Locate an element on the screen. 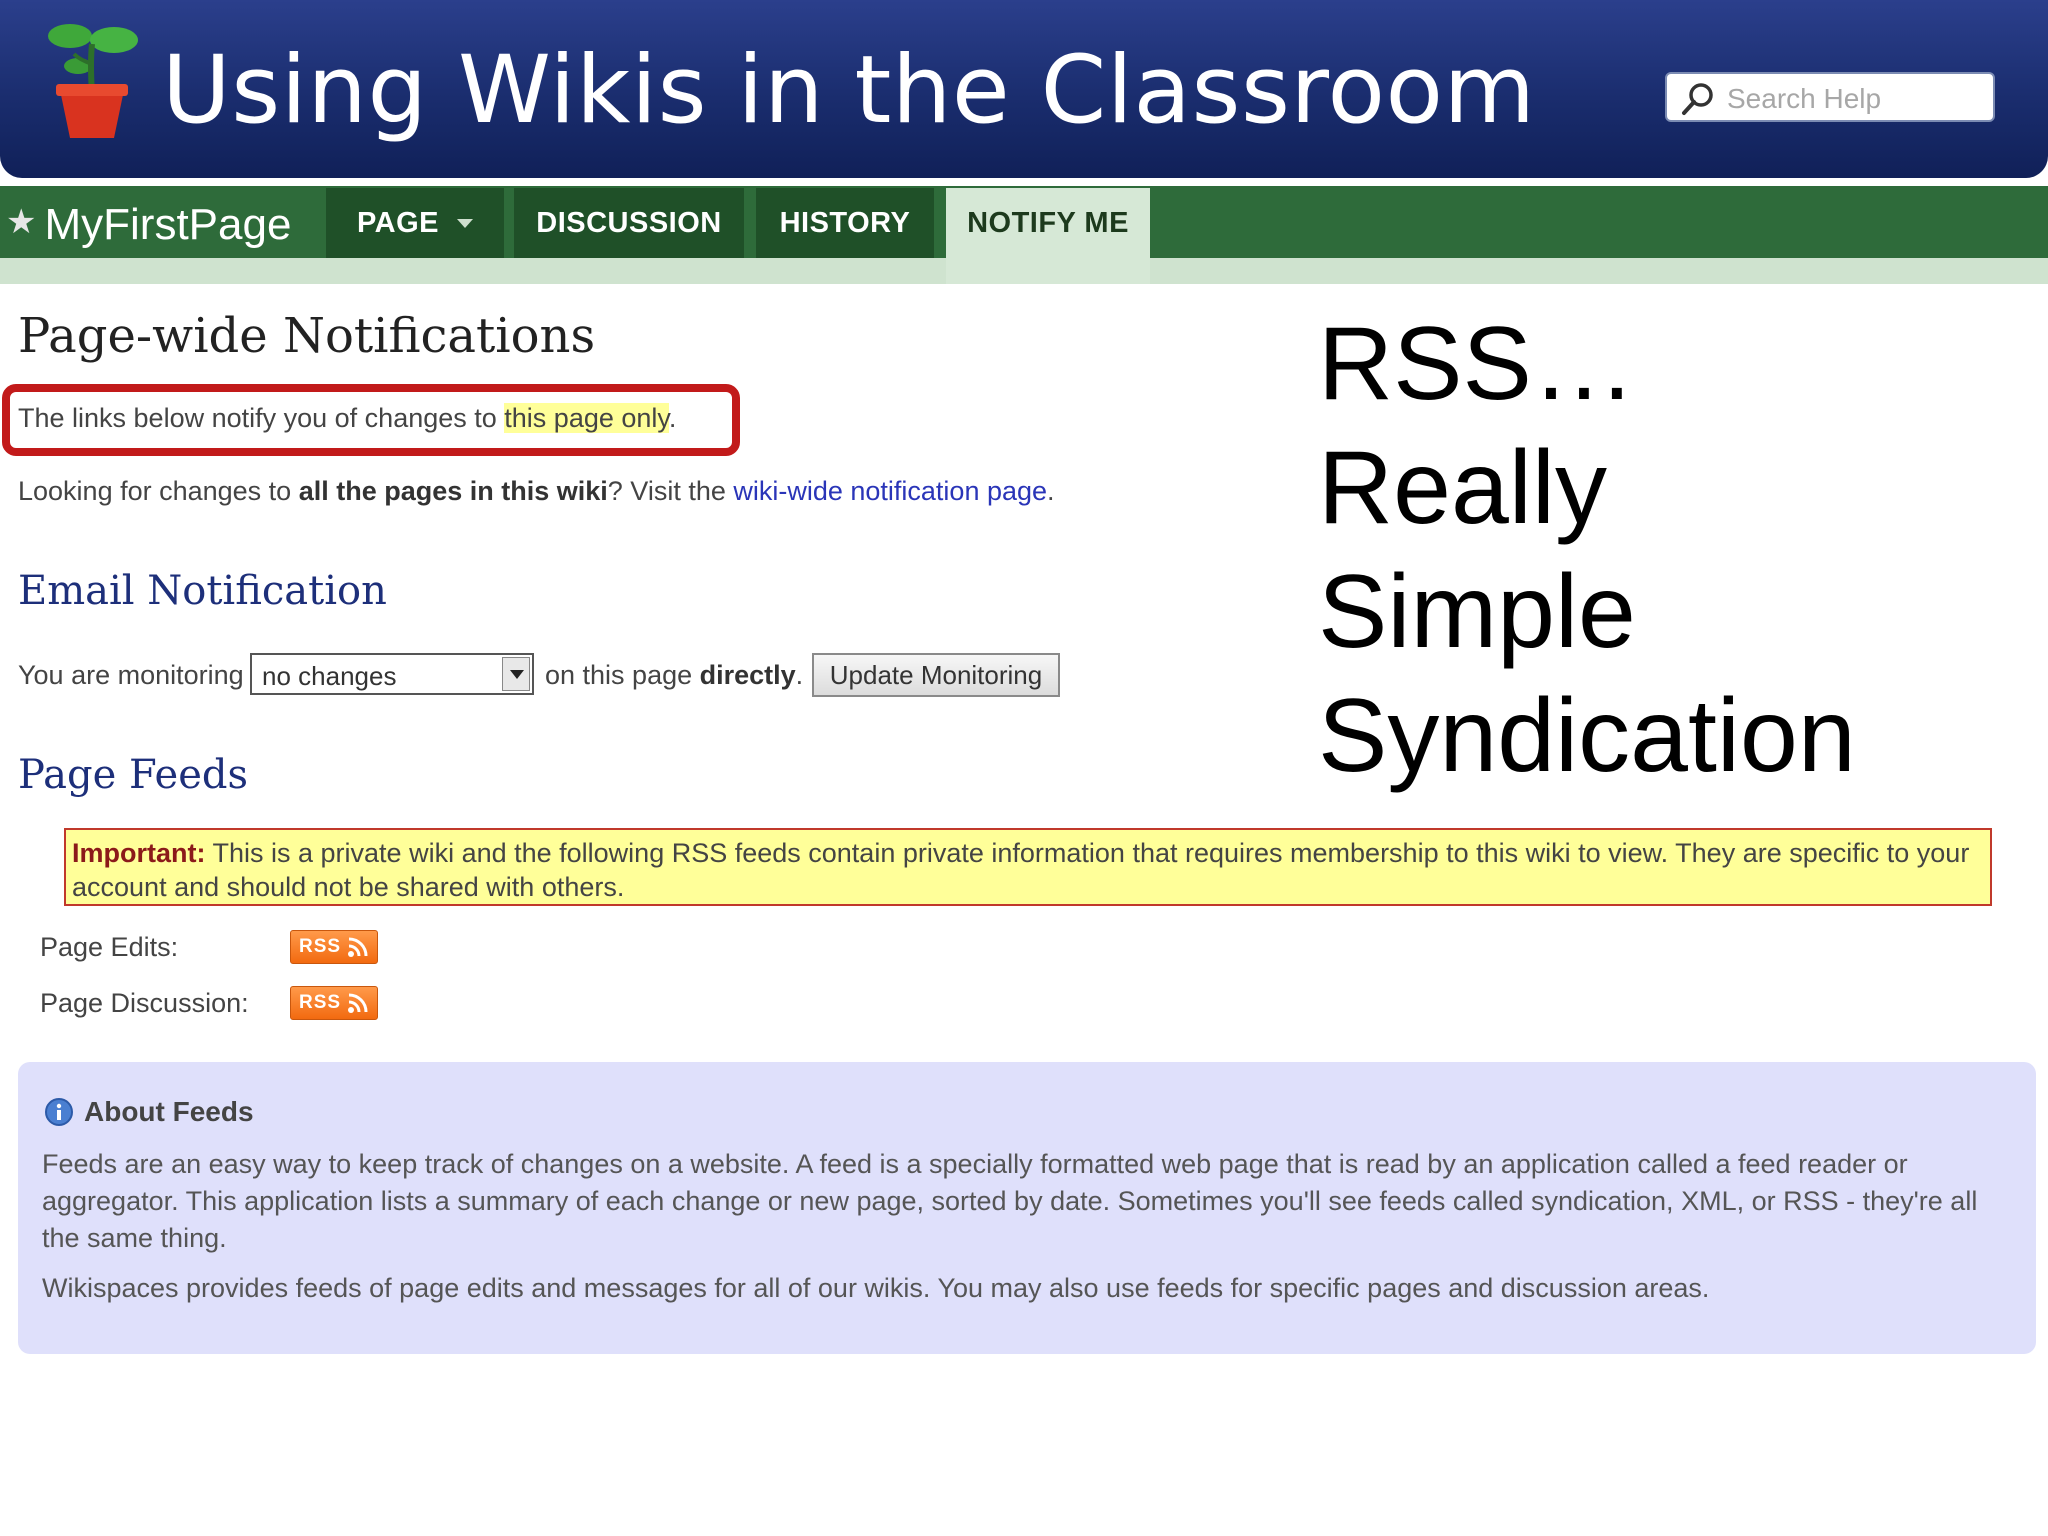 The height and width of the screenshot is (1536, 2048). intro-prefix: The links below notify you of changes to is located at coordinates (261, 418).